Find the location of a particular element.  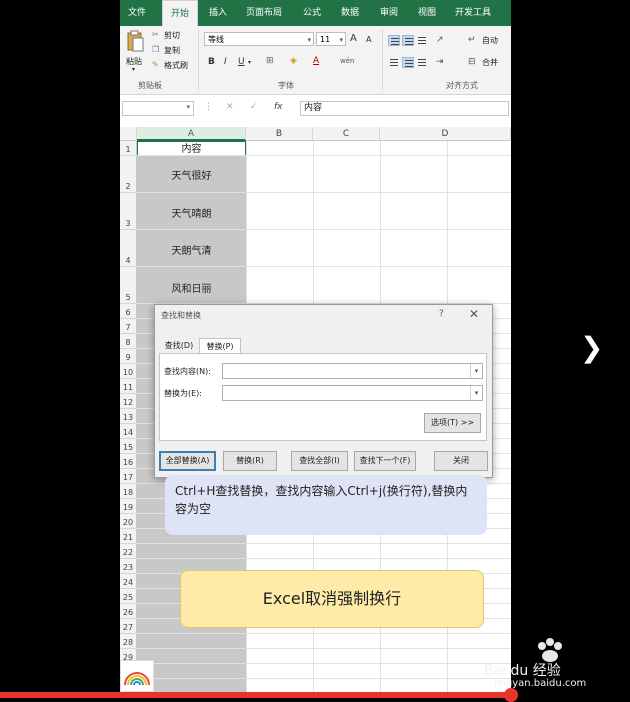

phonetic-icon: wén is located at coordinates (347, 61).